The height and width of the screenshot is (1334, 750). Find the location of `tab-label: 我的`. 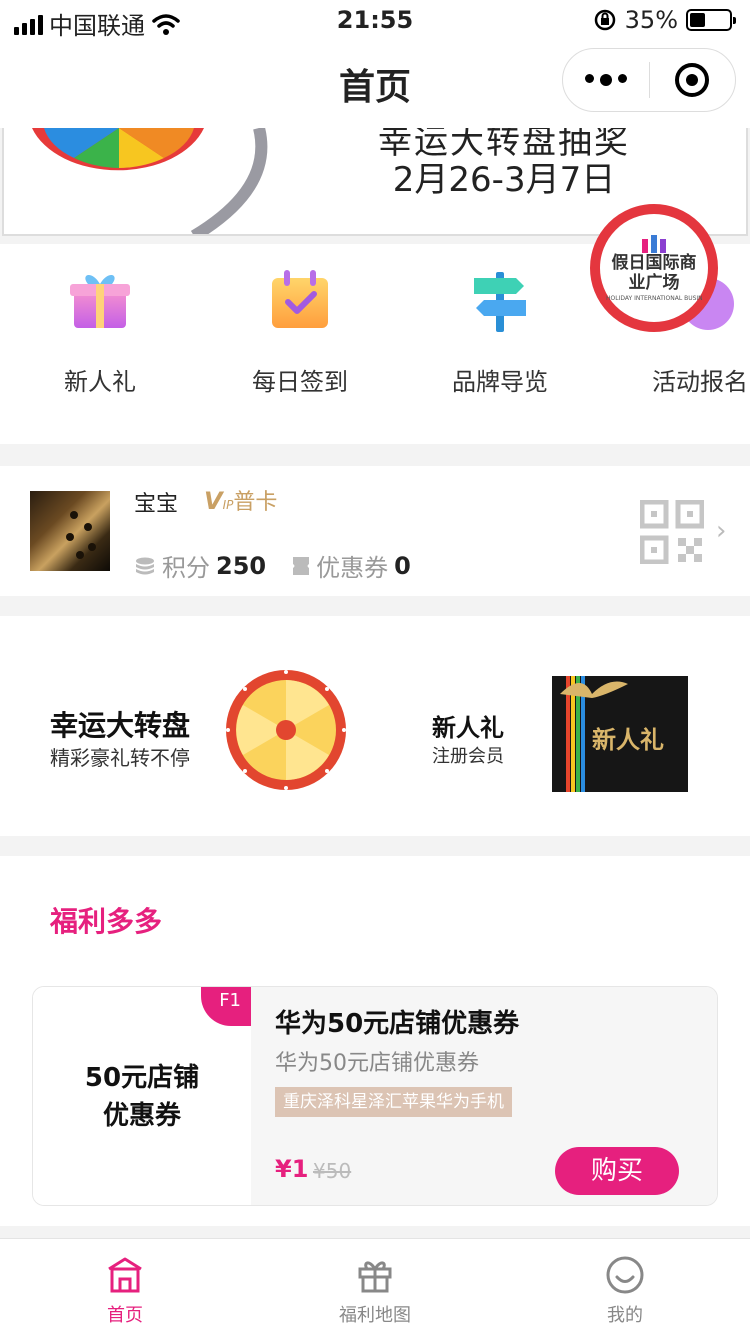

tab-label: 我的 is located at coordinates (625, 1315).